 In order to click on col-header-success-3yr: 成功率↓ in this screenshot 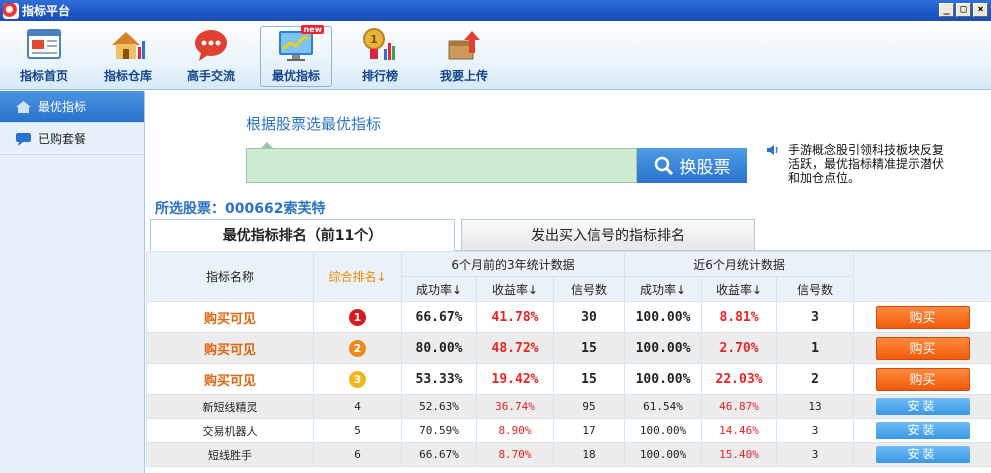, I will do `click(439, 289)`.